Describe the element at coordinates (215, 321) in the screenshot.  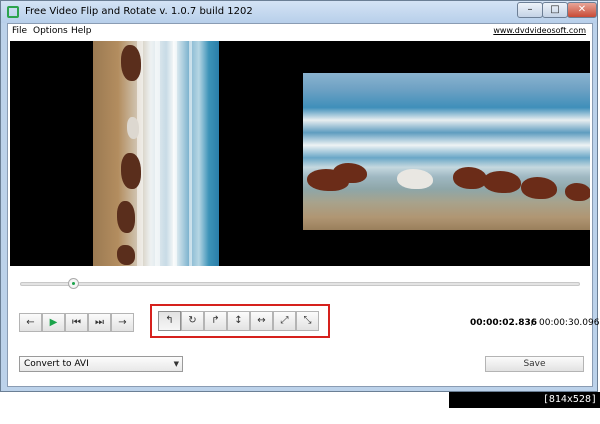
I see `rotate-right-button: ↱` at that location.